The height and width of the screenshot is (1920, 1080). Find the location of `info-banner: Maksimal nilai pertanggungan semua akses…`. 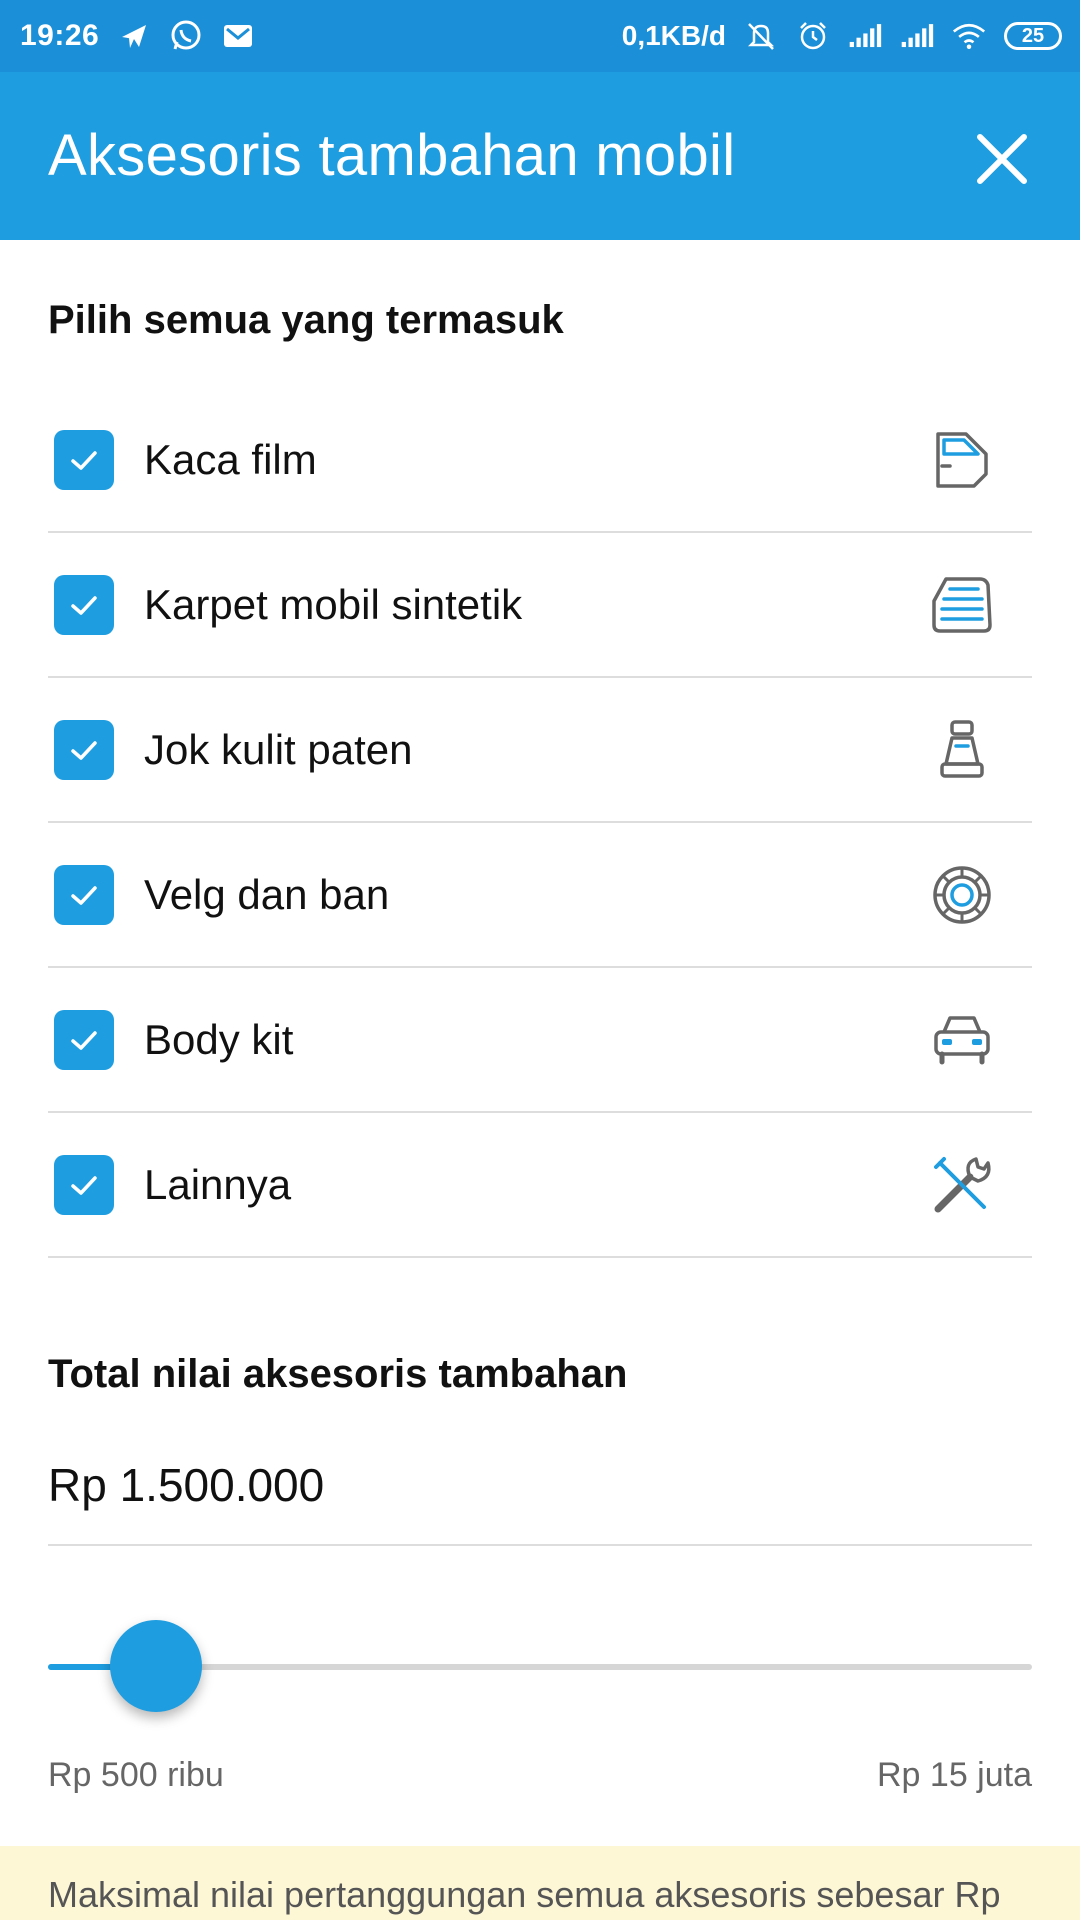

info-banner: Maksimal nilai pertanggungan semua akses… is located at coordinates (540, 1883).